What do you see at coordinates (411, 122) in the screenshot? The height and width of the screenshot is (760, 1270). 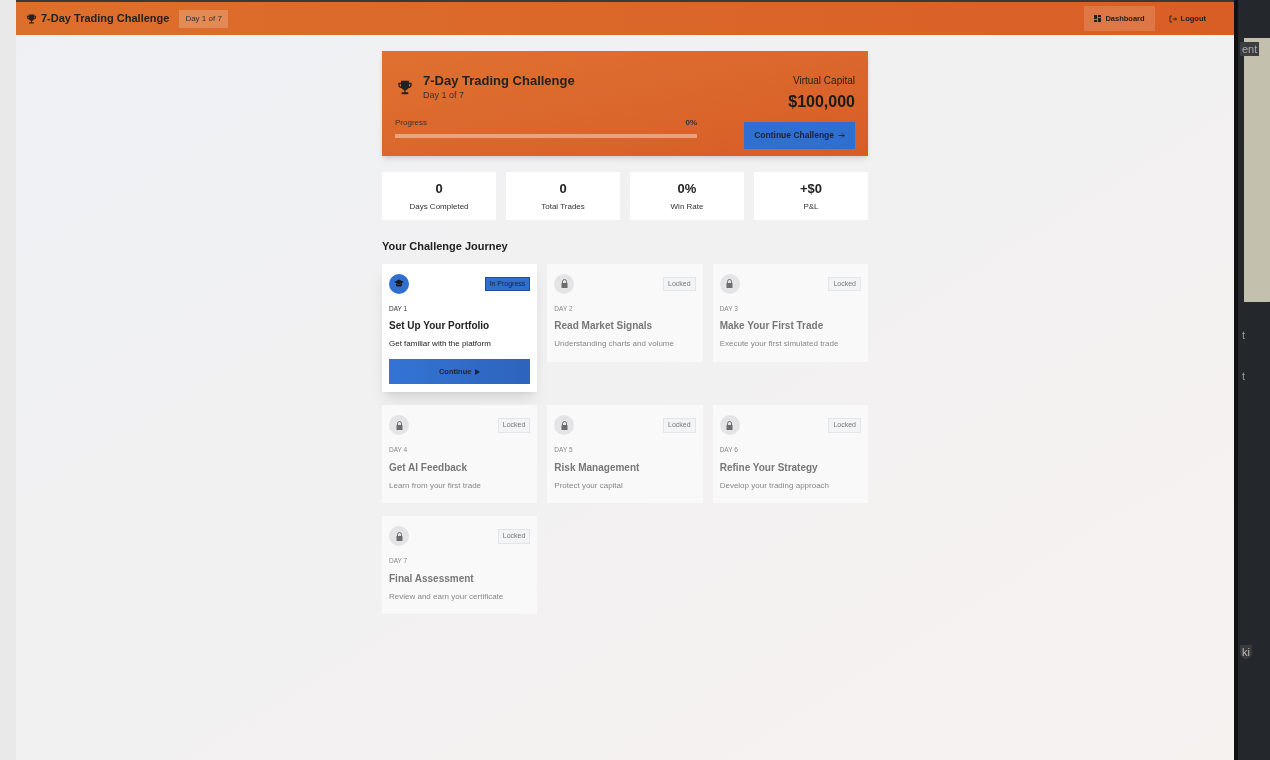 I see `progress-label: Progress` at bounding box center [411, 122].